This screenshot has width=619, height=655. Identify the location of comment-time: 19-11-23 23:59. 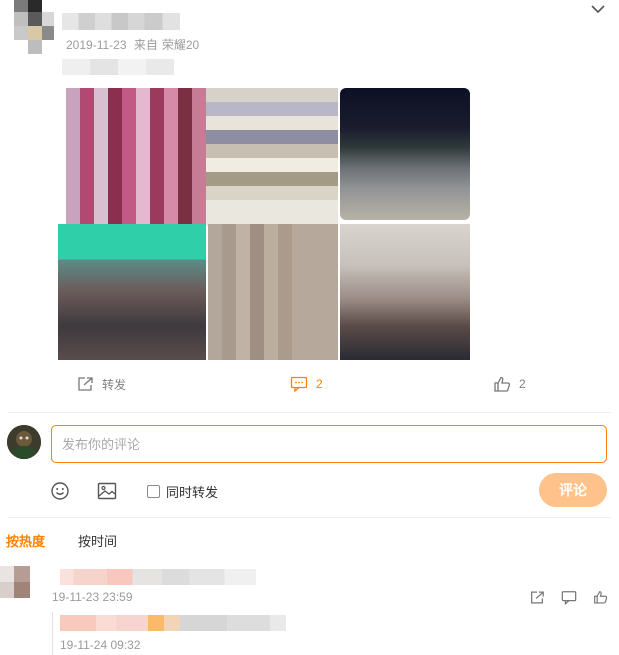
(92, 597).